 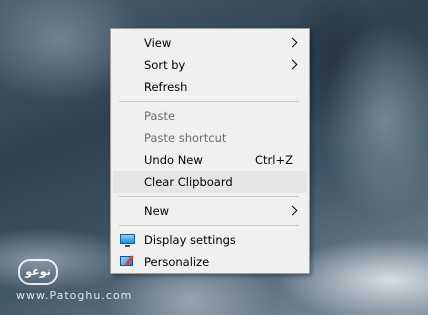 What do you see at coordinates (210, 116) in the screenshot?
I see `menu-item-paste: Paste` at bounding box center [210, 116].